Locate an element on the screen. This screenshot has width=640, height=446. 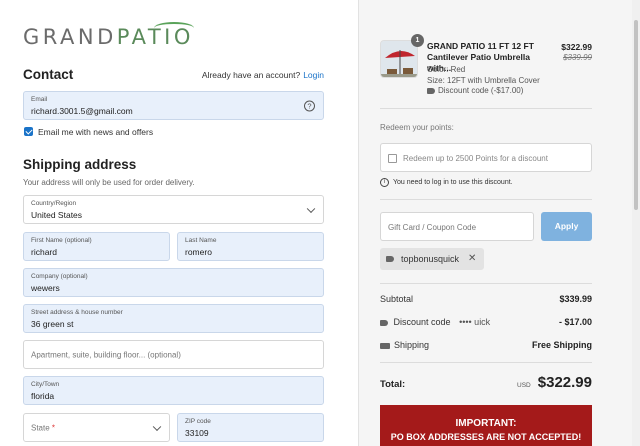
coupon-input: Gift Card / Coupon Code is located at coordinates (457, 226).